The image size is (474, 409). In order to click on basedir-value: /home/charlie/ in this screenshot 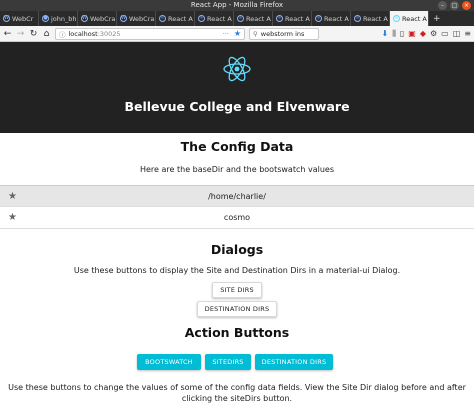, I will do `click(237, 196)`.